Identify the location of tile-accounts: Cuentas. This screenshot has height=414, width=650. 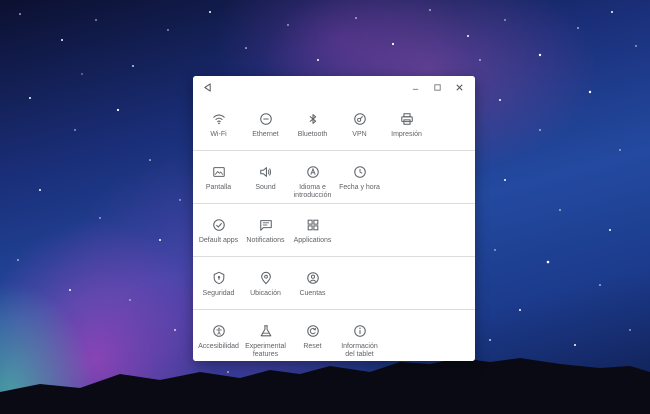
(312, 283).